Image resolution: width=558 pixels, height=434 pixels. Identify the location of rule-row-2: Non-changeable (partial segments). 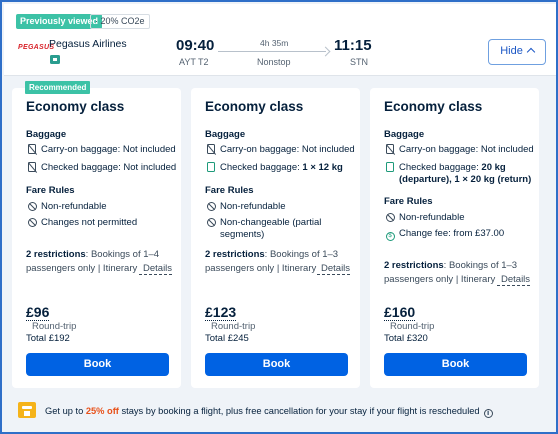
(275, 229).